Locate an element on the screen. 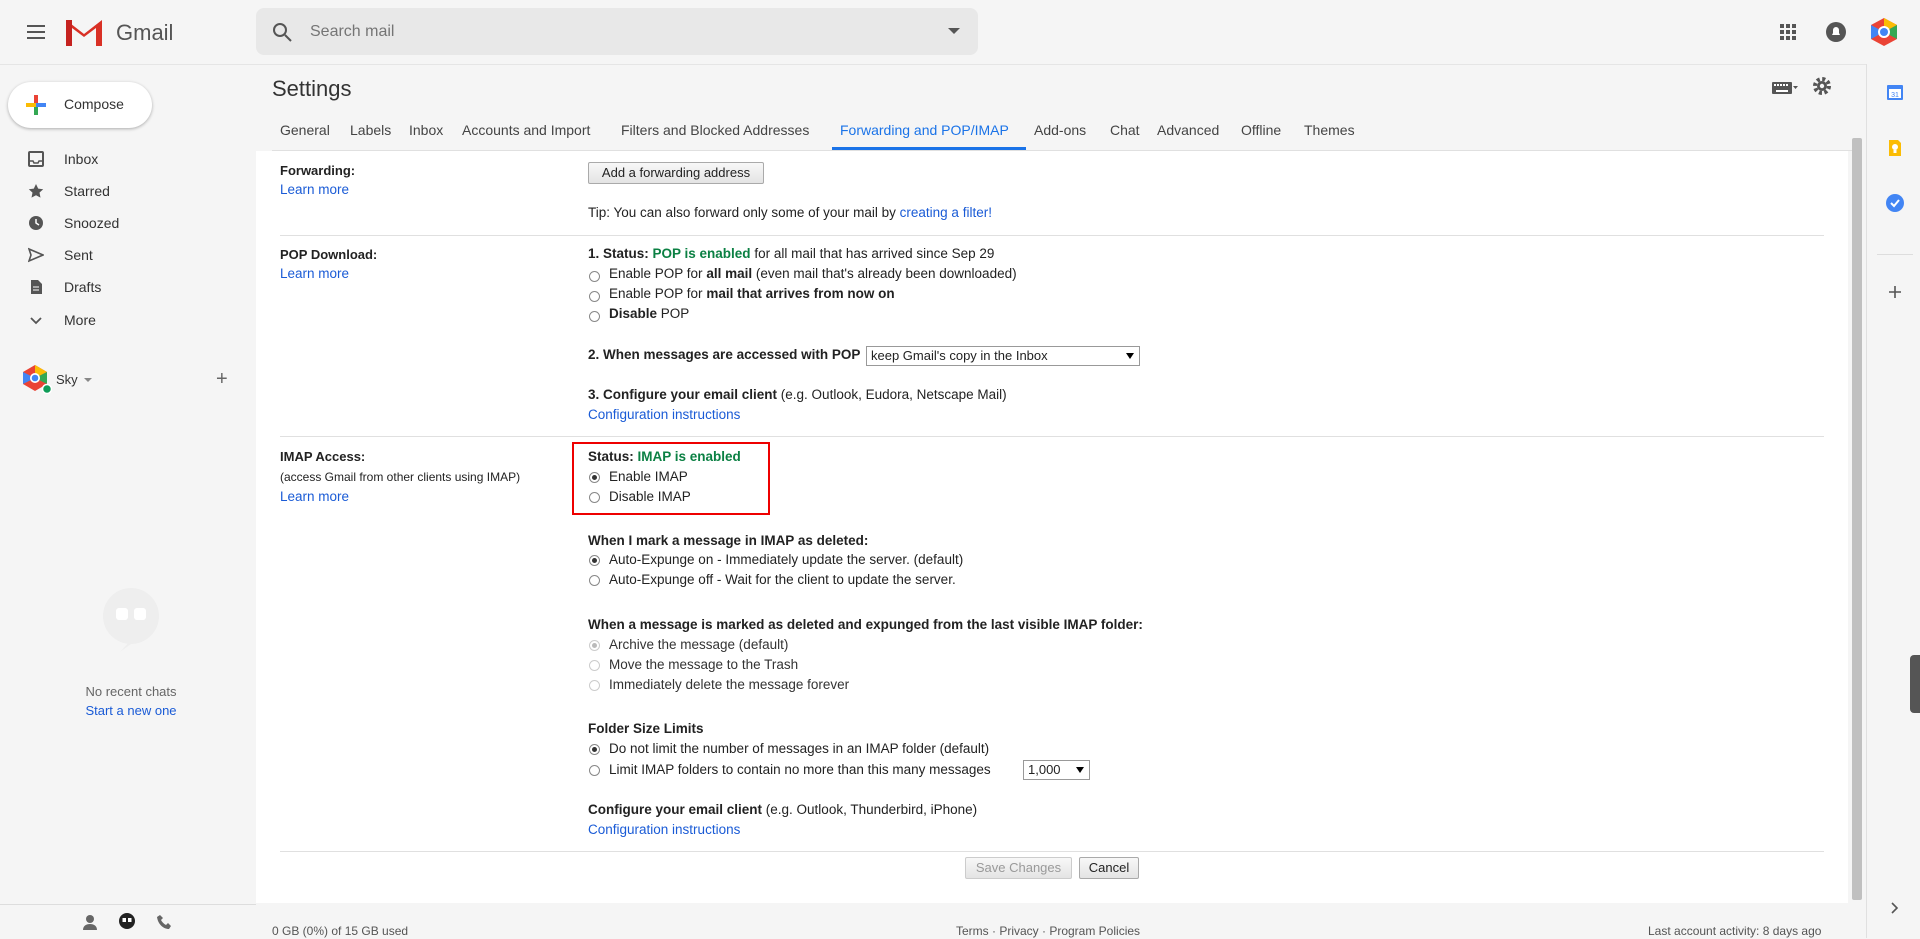 The image size is (1920, 939). start-new-chat-link: Start a new one is located at coordinates (131, 710).